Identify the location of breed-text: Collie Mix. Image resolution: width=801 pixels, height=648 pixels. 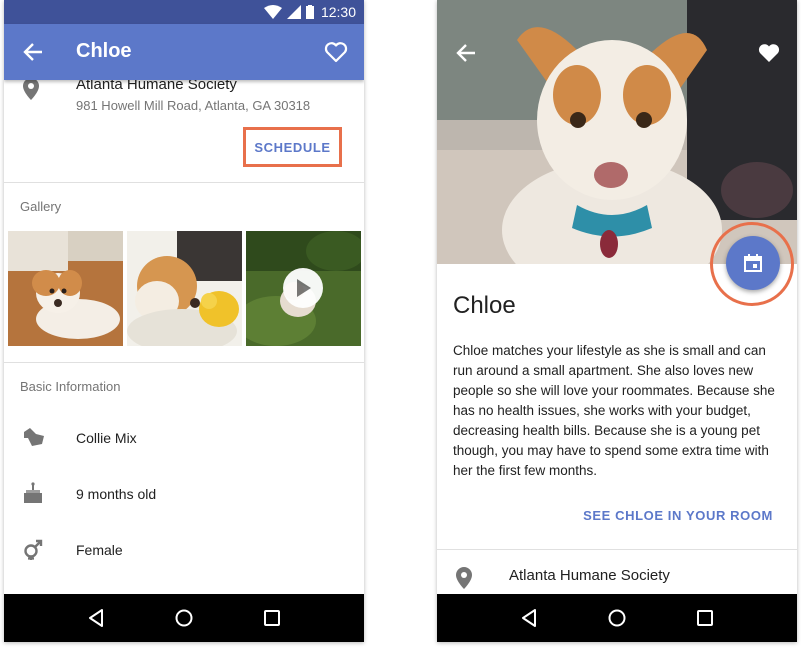
(106, 438).